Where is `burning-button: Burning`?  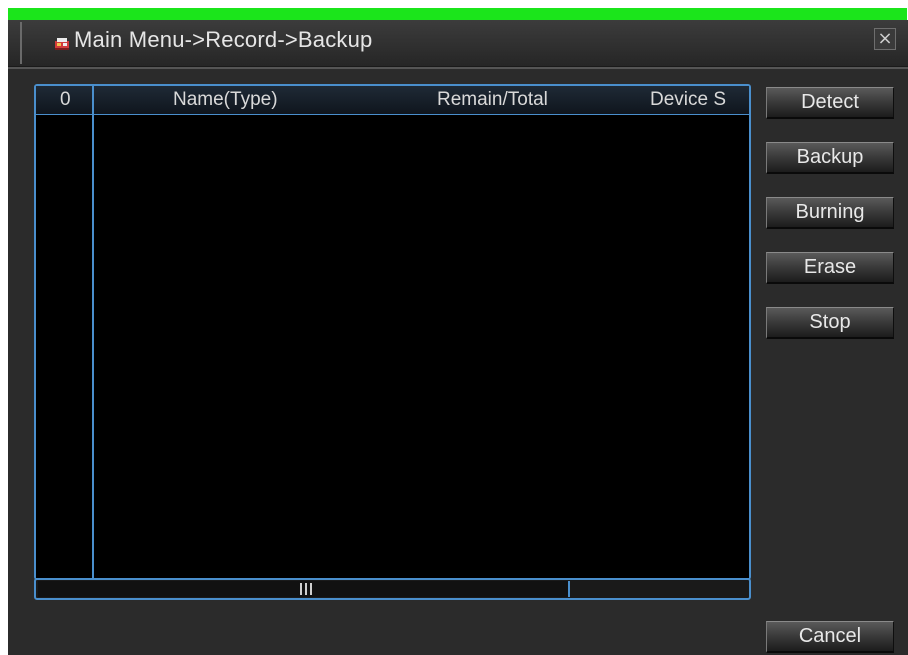 burning-button: Burning is located at coordinates (830, 213).